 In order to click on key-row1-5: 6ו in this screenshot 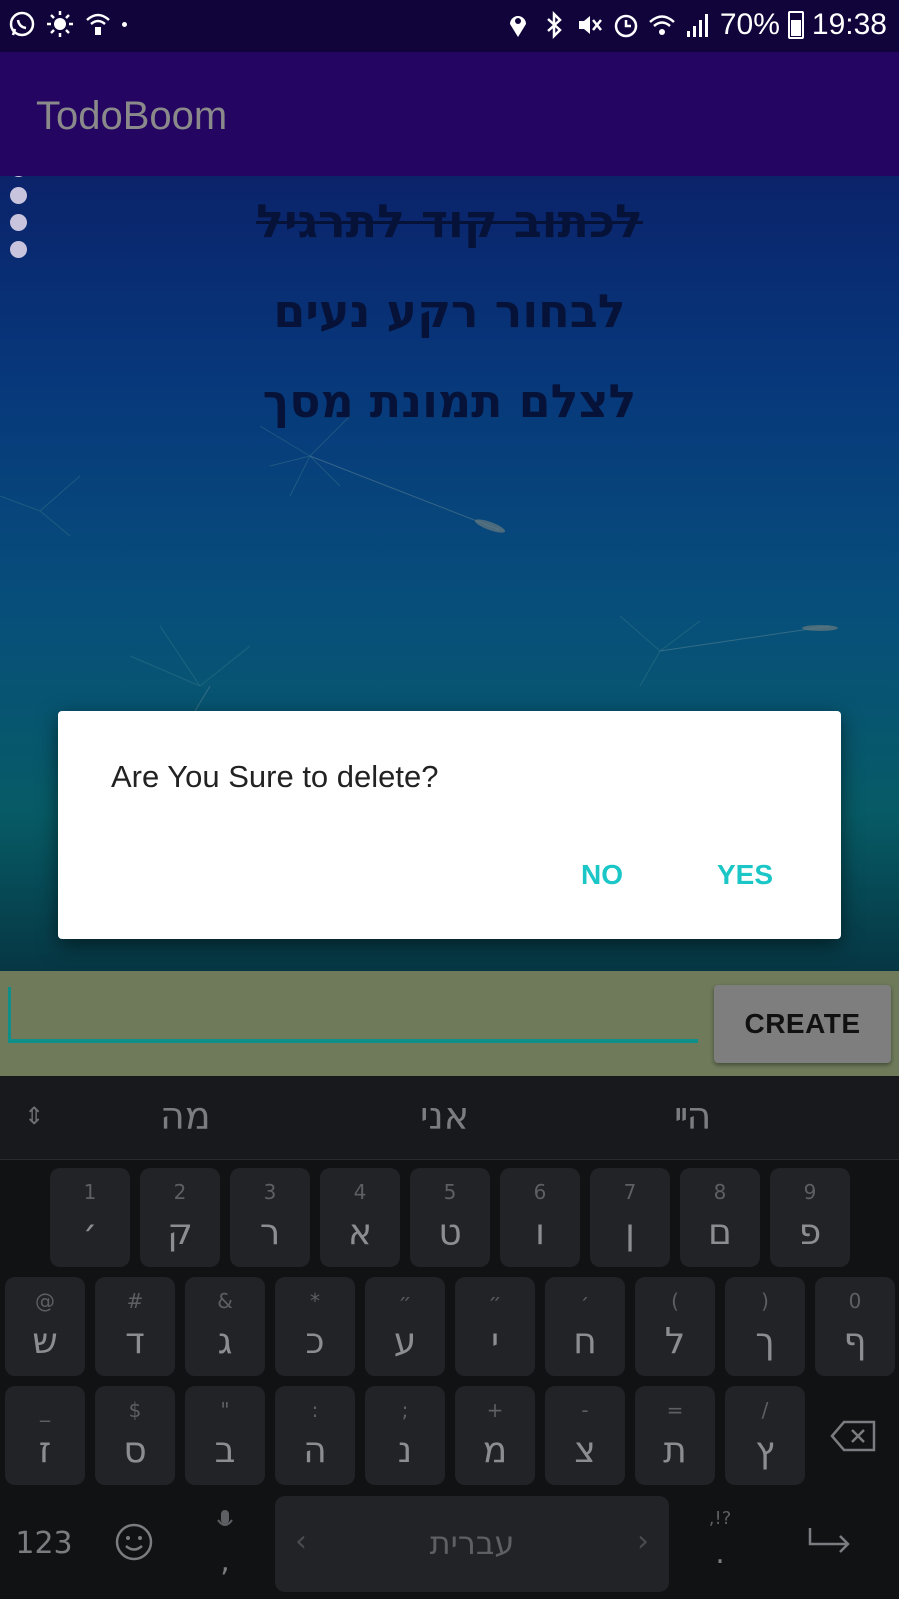, I will do `click(540, 1217)`.